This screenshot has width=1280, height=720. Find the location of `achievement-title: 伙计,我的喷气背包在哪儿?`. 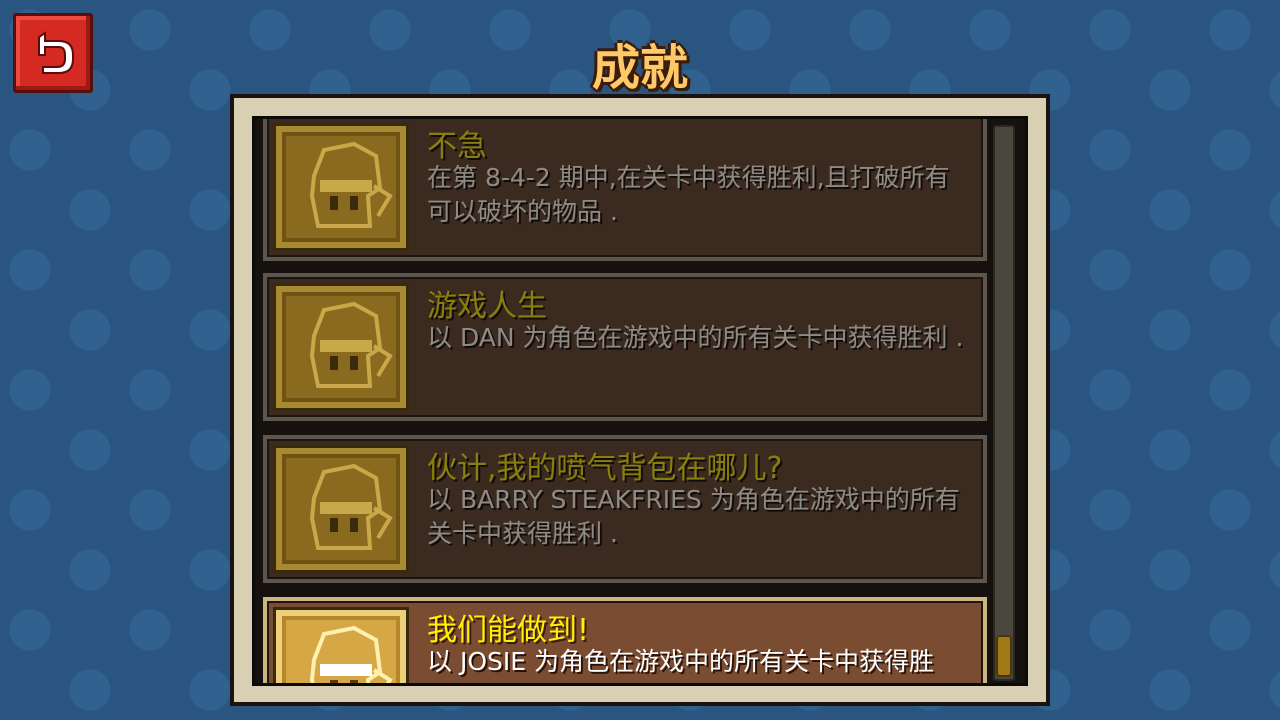

achievement-title: 伙计,我的喷气背包在哪儿? is located at coordinates (605, 468).